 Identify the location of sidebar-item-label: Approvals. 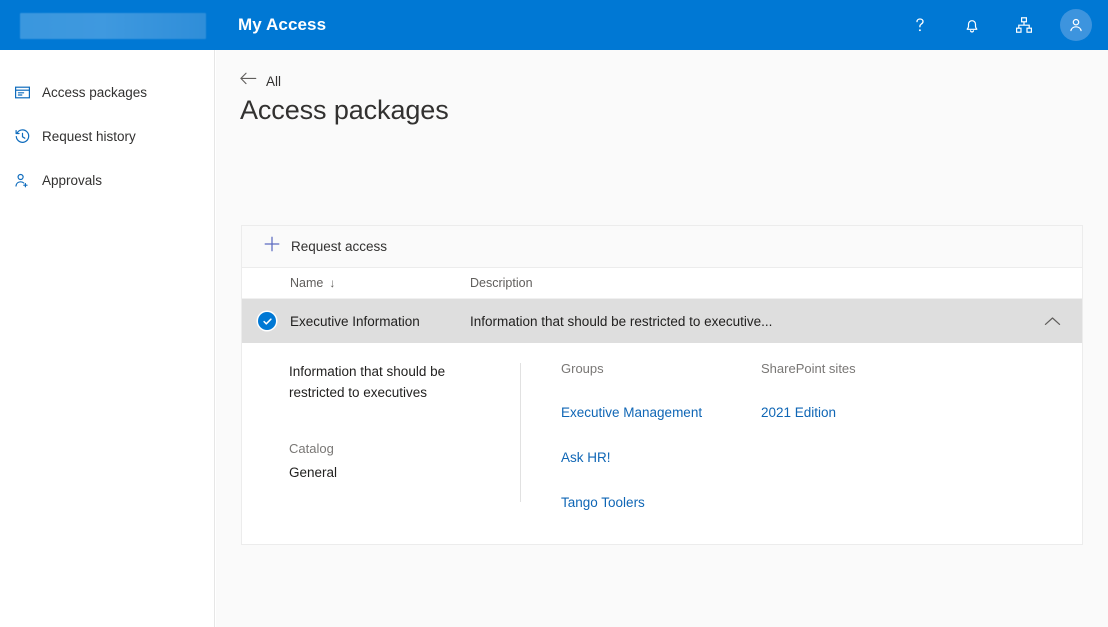
(72, 180).